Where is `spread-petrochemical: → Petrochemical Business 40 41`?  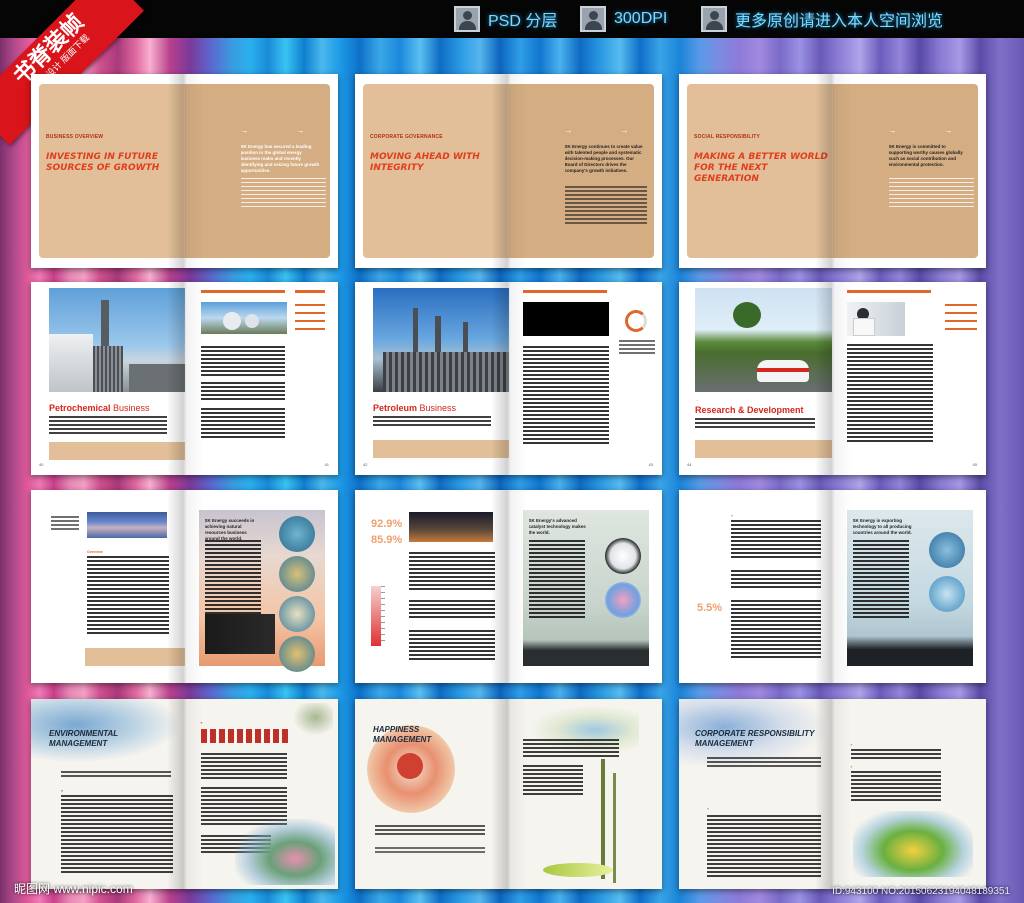
spread-petrochemical: → Petrochemical Business 40 41 is located at coordinates (184, 378).